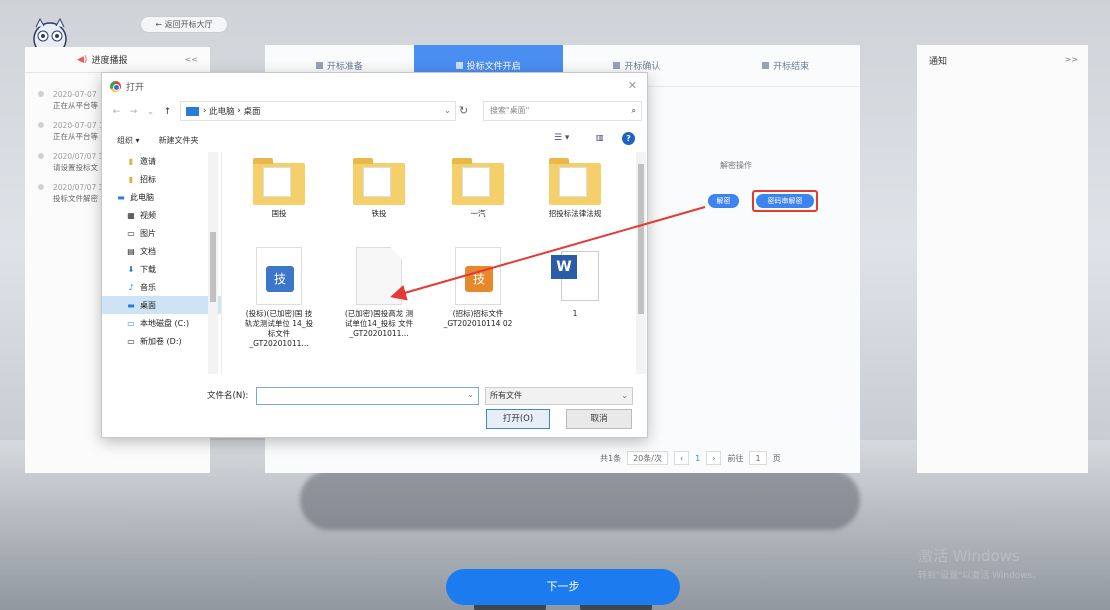 The height and width of the screenshot is (610, 1110). Describe the element at coordinates (628, 138) in the screenshot. I see `help-icon: ?` at that location.